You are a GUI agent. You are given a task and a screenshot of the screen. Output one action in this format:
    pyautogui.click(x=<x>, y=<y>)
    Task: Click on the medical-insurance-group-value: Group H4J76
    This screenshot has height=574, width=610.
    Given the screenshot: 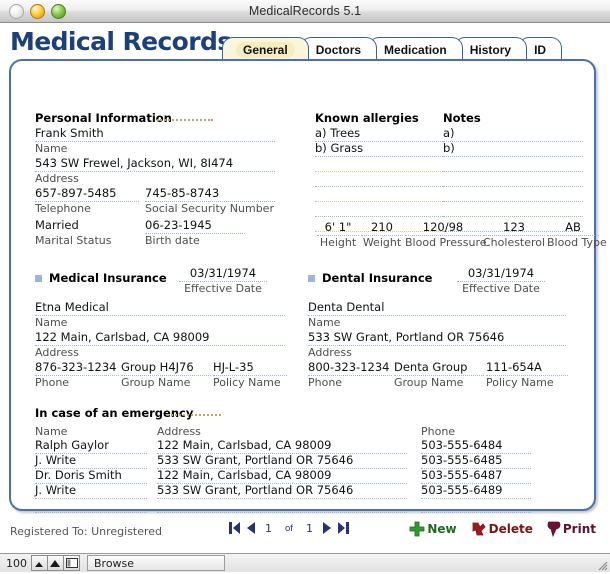 What is the action you would take?
    pyautogui.click(x=157, y=367)
    